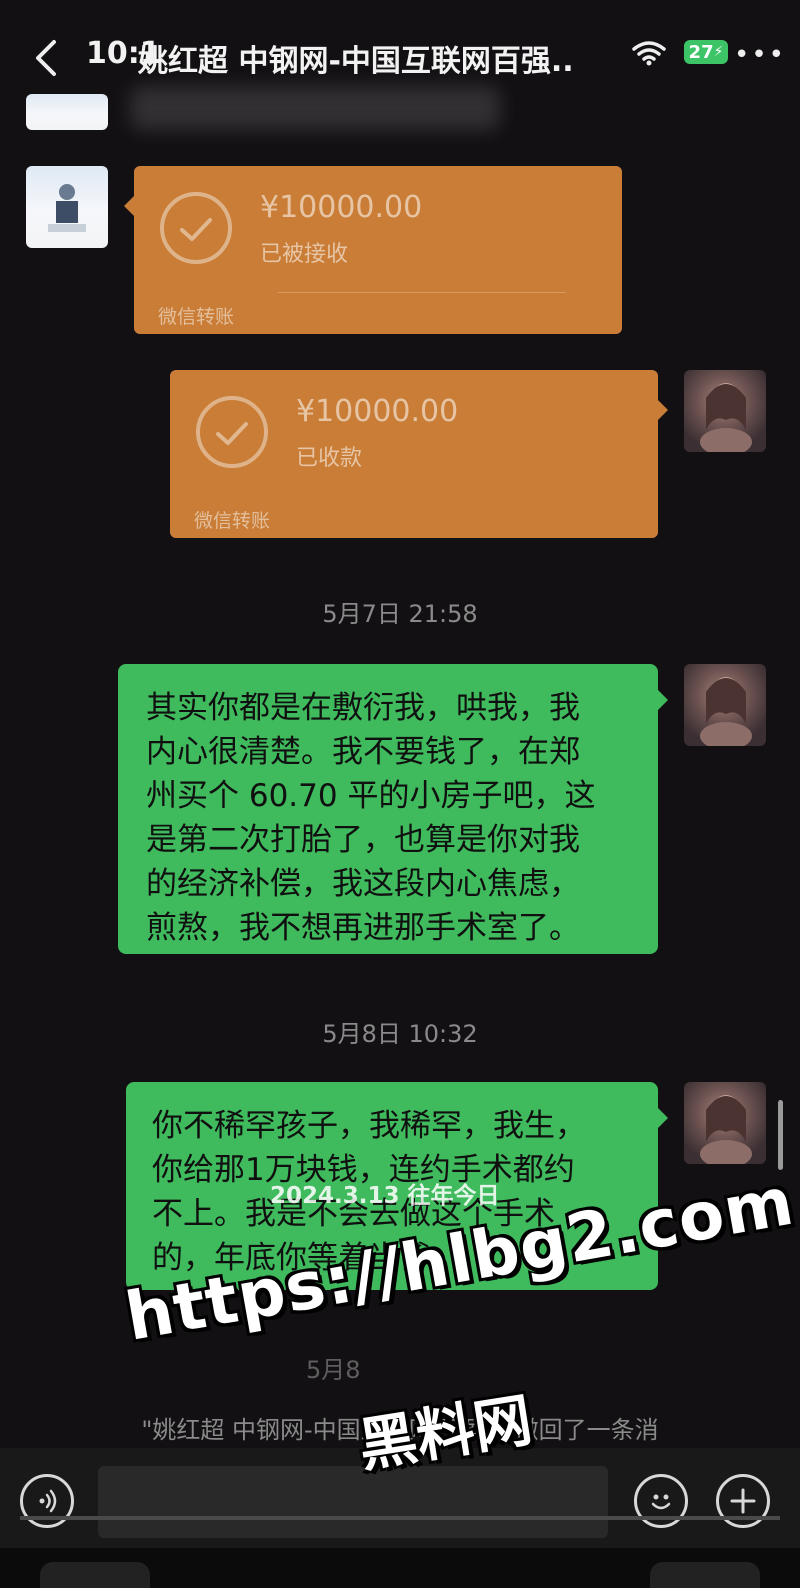 The height and width of the screenshot is (1588, 800). Describe the element at coordinates (329, 458) in the screenshot. I see `transfer-status: 已收款` at that location.